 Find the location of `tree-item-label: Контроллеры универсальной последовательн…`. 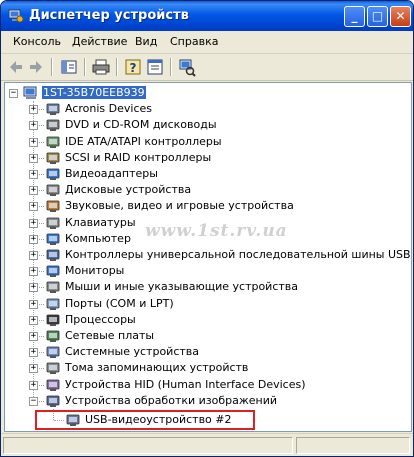

tree-item-label: Контроллеры универсальной последовательн… is located at coordinates (238, 254).